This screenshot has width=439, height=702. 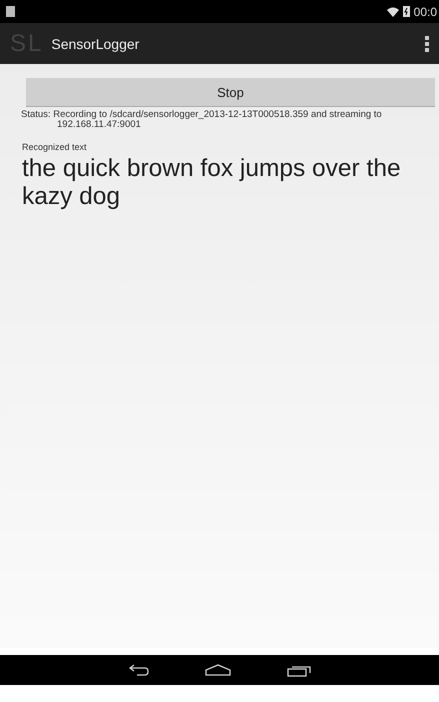 What do you see at coordinates (392, 11) in the screenshot?
I see `wifi-icon` at bounding box center [392, 11].